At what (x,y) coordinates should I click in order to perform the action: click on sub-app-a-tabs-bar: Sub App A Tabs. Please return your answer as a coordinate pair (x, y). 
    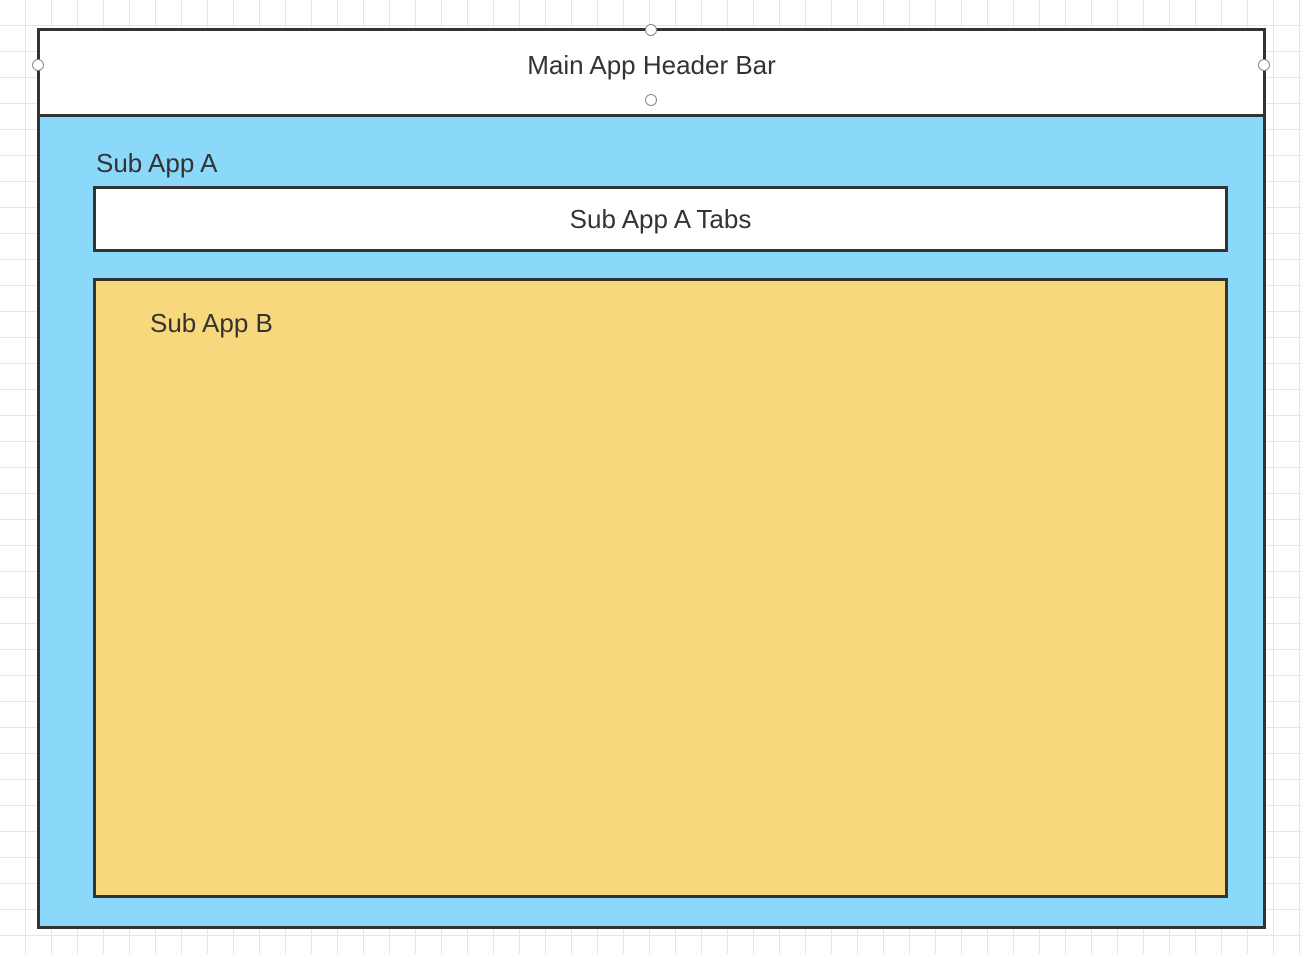
    Looking at the image, I should click on (660, 219).